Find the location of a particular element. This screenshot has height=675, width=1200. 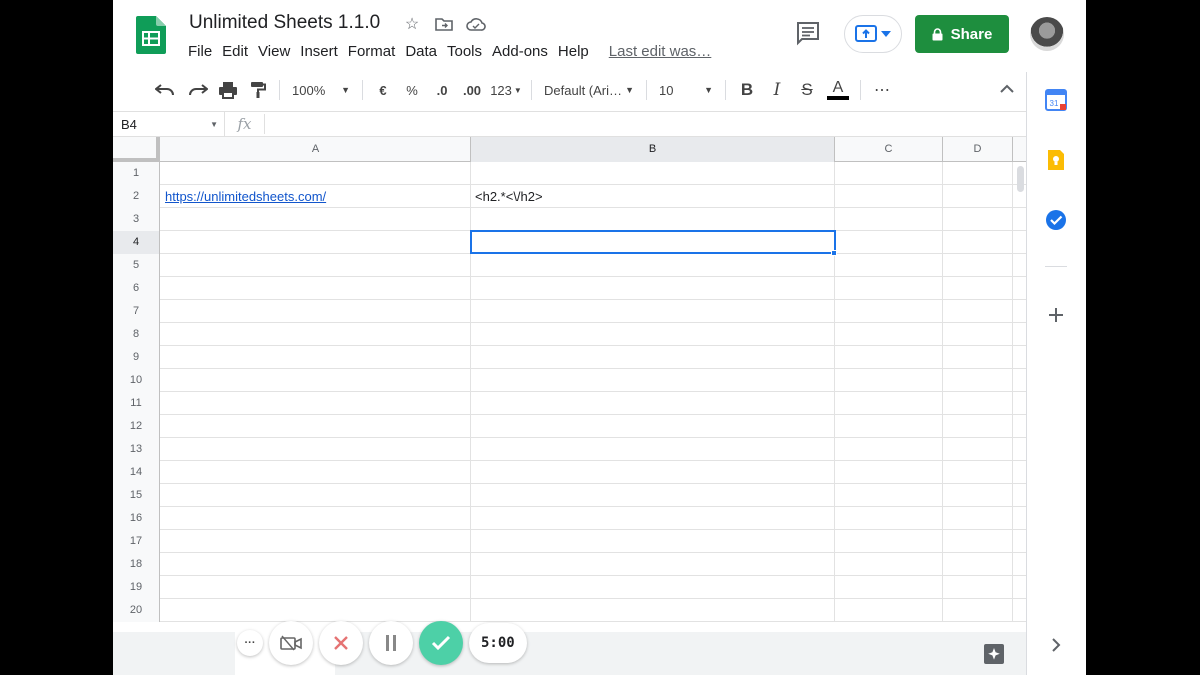

increase-decimal-button: .00 is located at coordinates (472, 90).